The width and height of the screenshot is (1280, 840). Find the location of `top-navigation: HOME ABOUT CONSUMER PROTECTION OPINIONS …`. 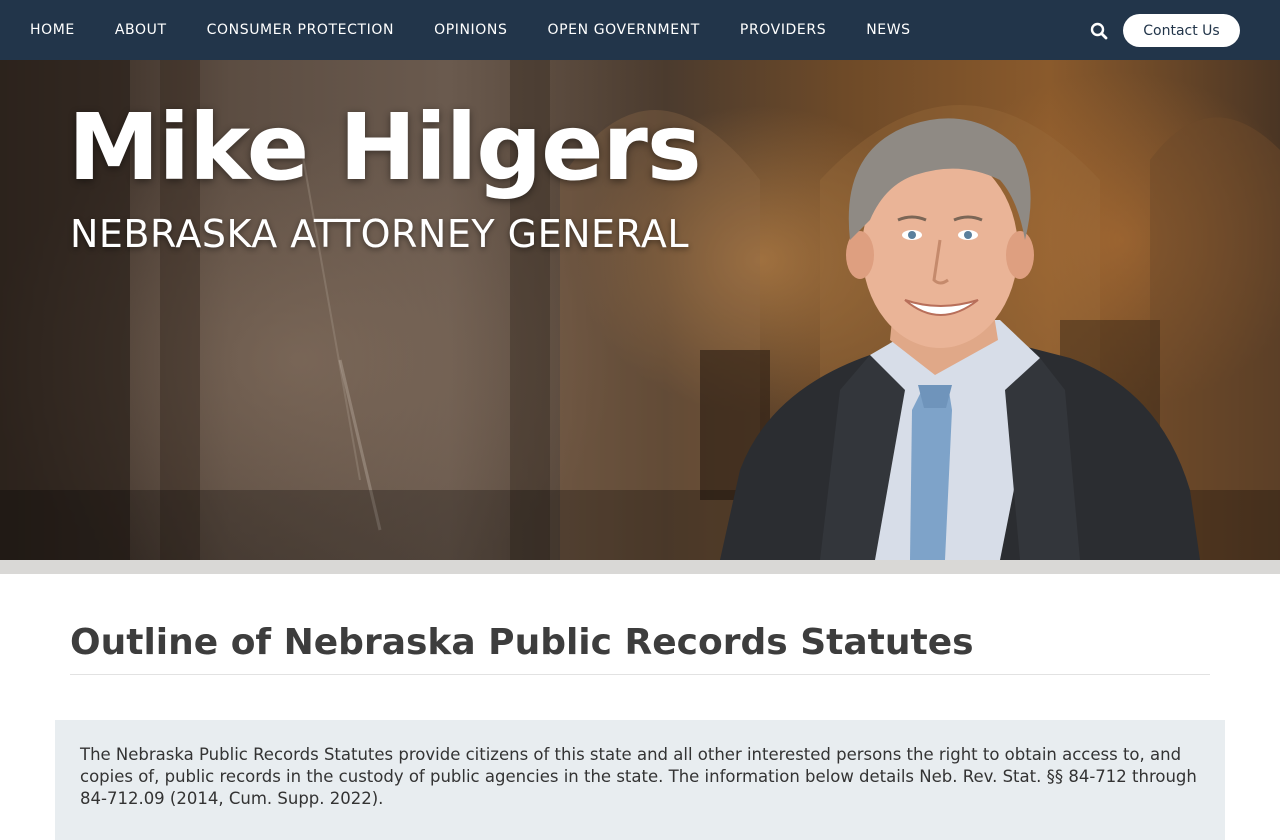

top-navigation: HOME ABOUT CONSUMER PROTECTION OPINIONS … is located at coordinates (640, 30).